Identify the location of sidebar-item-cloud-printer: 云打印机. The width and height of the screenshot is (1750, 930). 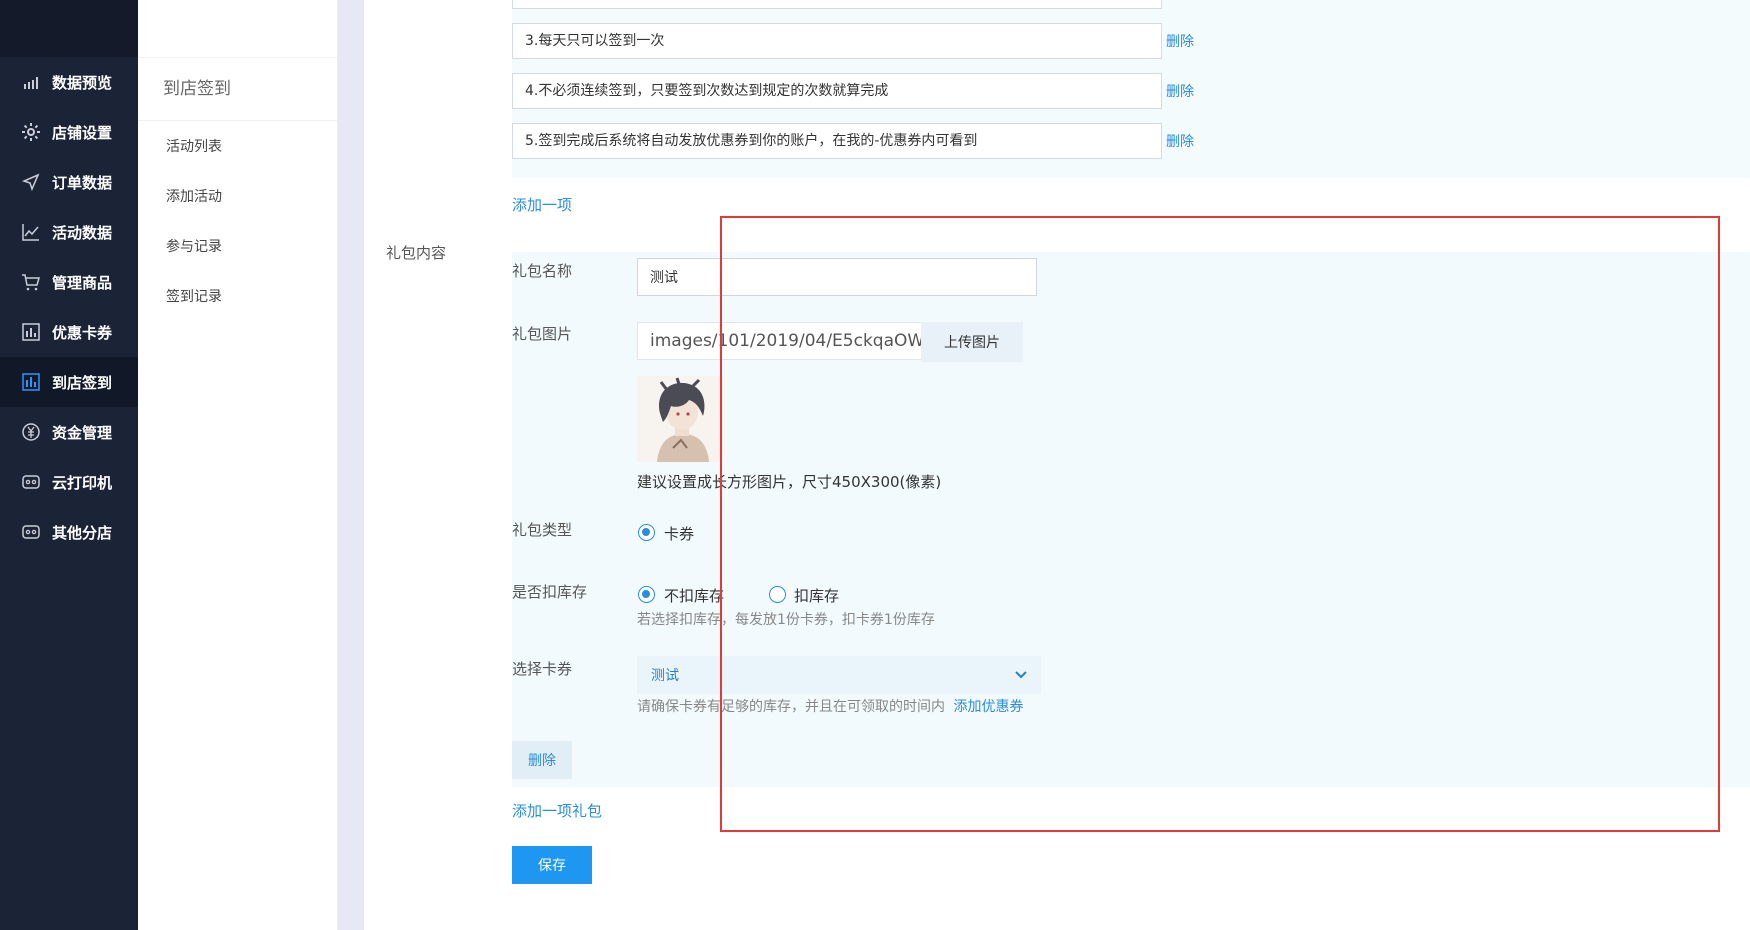
(69, 482).